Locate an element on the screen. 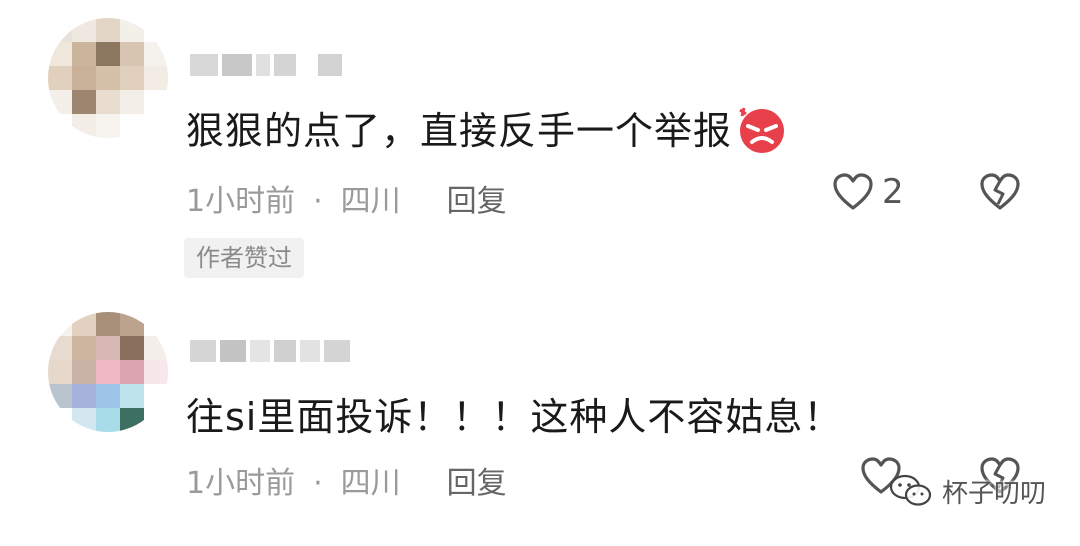  watermark: 杯子叨叨 is located at coordinates (967, 491).